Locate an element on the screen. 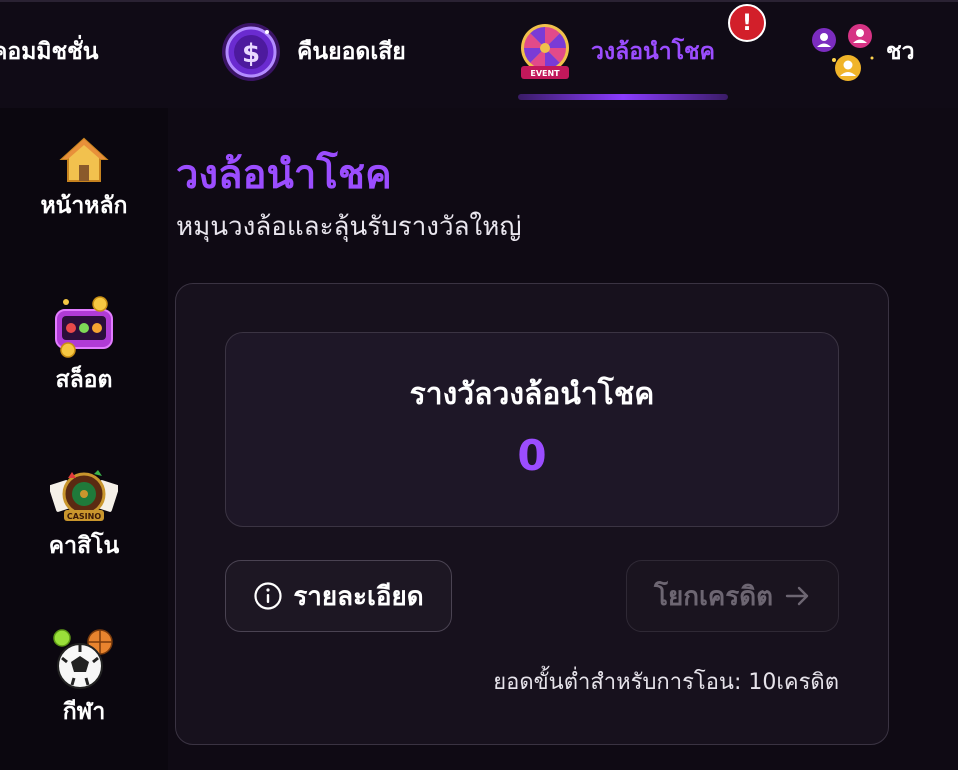 Image resolution: width=958 pixels, height=770 pixels. page-subtitle: หมุนวงล้อและลุ้นรับรางวัลใหญ่ is located at coordinates (349, 227).